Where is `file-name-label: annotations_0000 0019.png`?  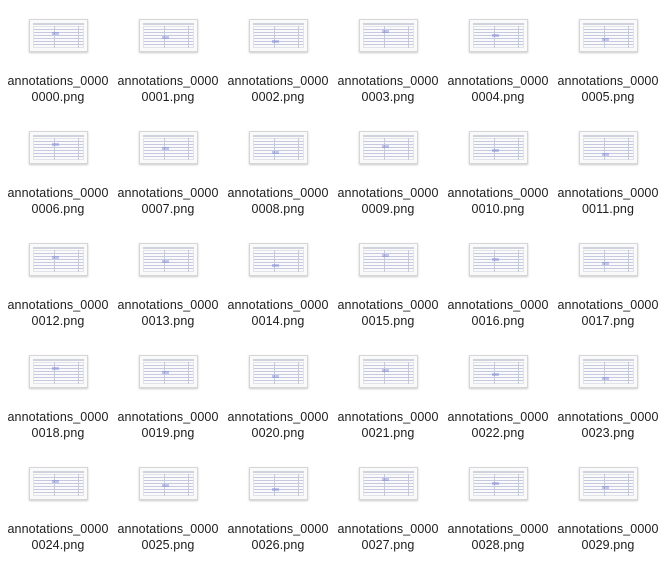 file-name-label: annotations_0000 0019.png is located at coordinates (168, 425).